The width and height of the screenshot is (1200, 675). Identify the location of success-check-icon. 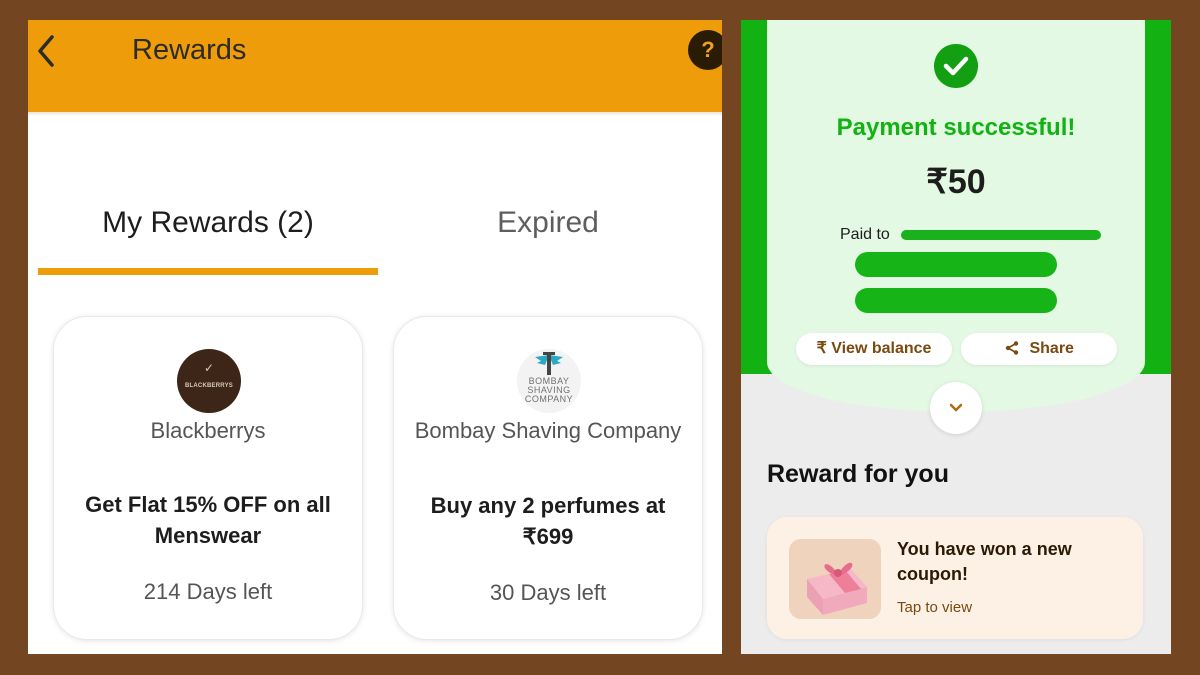
(956, 66).